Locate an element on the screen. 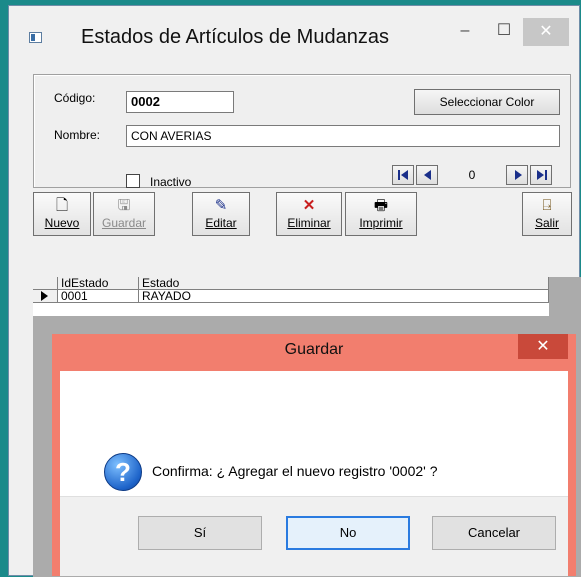 The image size is (581, 577). inactivo-checkbox is located at coordinates (133, 181).